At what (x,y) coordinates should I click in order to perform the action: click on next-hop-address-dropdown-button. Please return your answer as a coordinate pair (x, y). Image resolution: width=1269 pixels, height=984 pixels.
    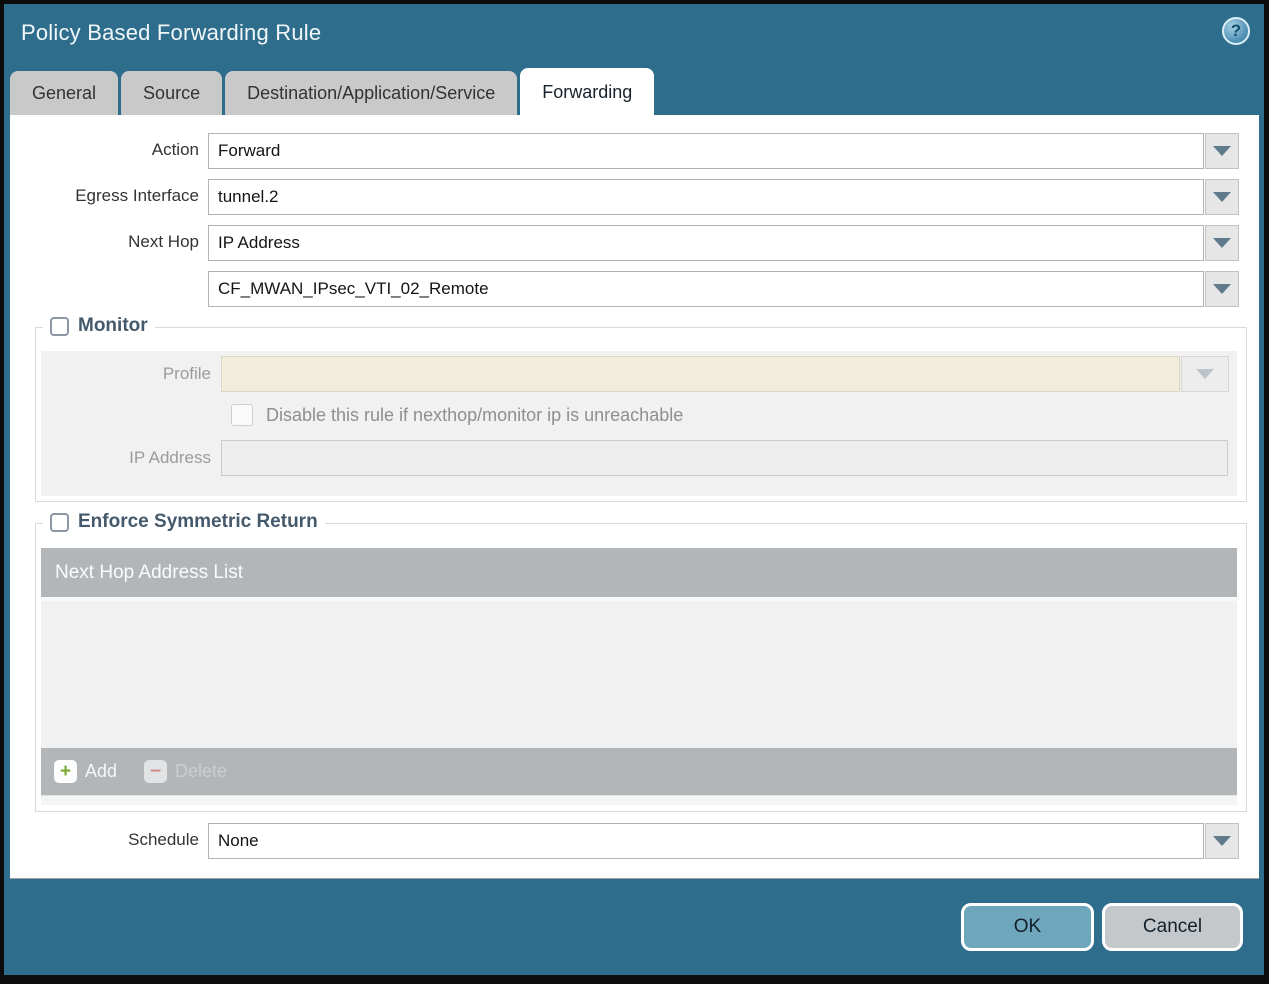
    Looking at the image, I should click on (1222, 289).